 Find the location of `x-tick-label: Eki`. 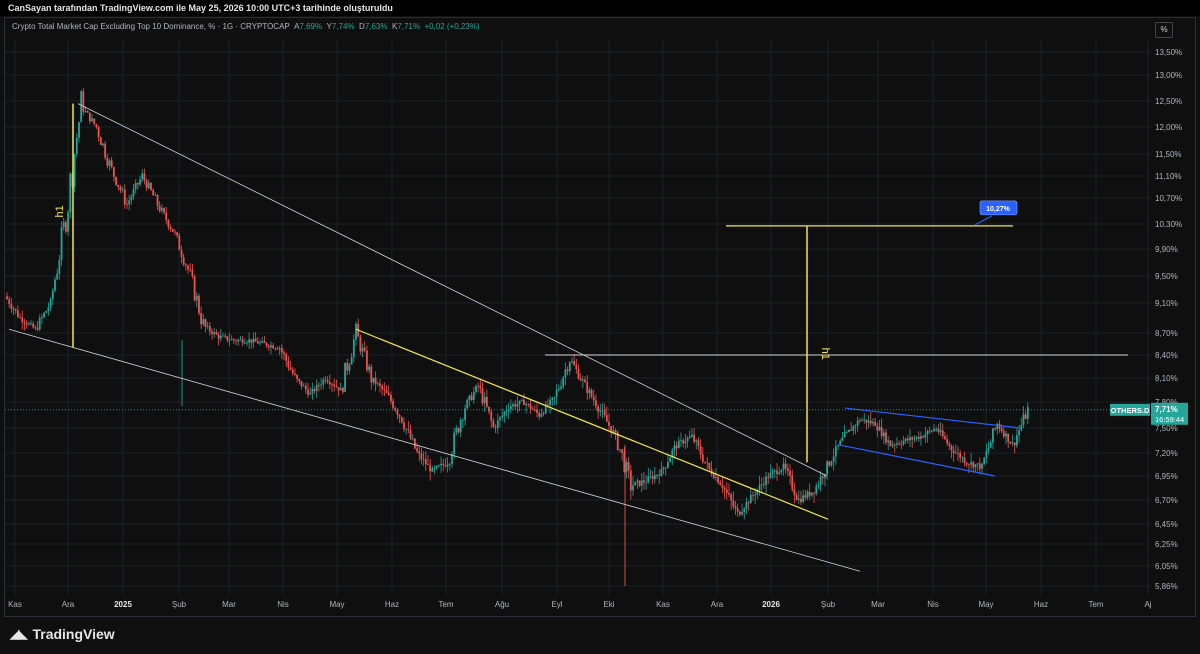

x-tick-label: Eki is located at coordinates (608, 604).